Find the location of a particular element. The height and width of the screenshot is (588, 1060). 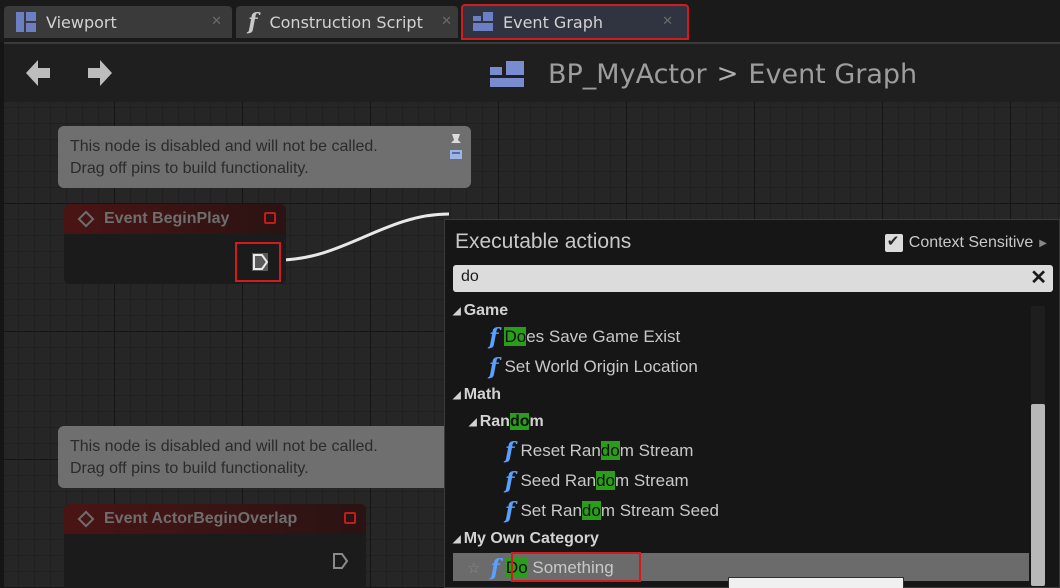

tooltip is located at coordinates (816, 582).